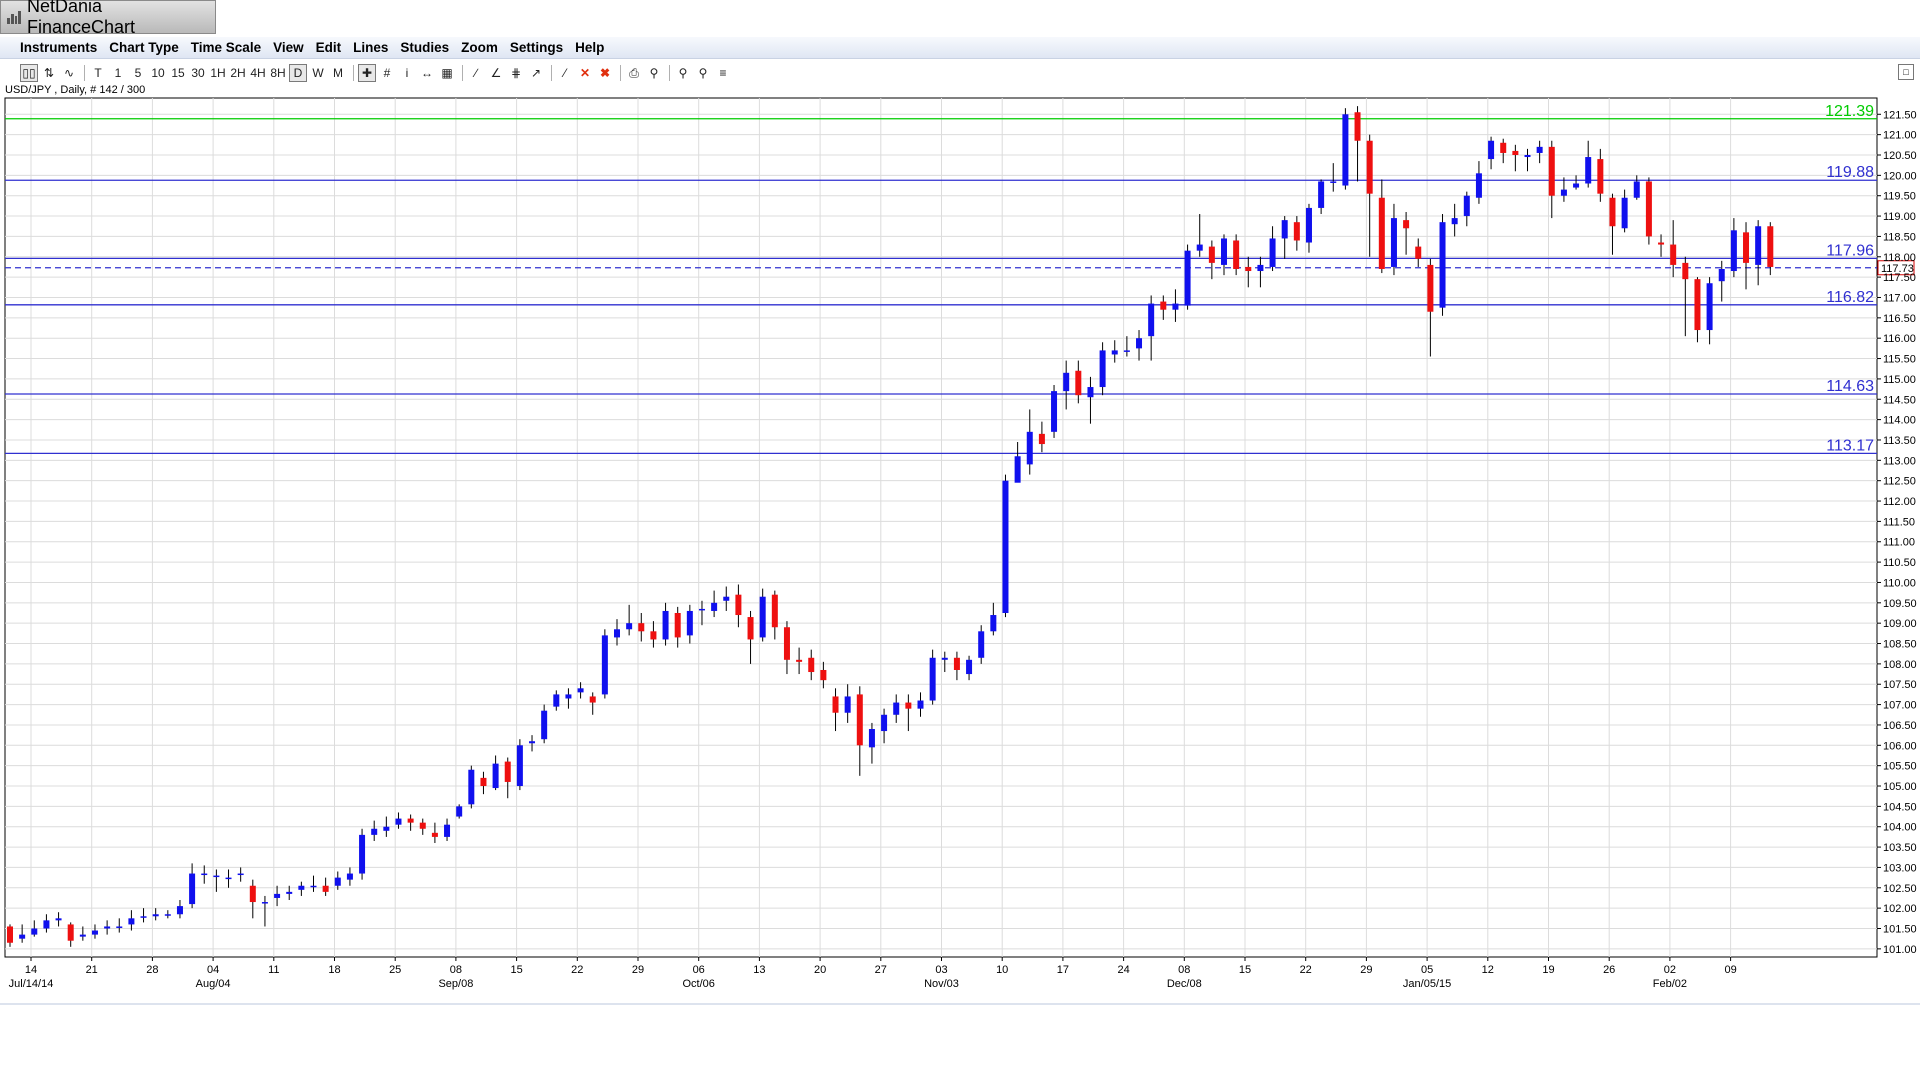 This screenshot has width=1920, height=1080. What do you see at coordinates (565, 73) in the screenshot?
I see `draw-line-icon: ⁄` at bounding box center [565, 73].